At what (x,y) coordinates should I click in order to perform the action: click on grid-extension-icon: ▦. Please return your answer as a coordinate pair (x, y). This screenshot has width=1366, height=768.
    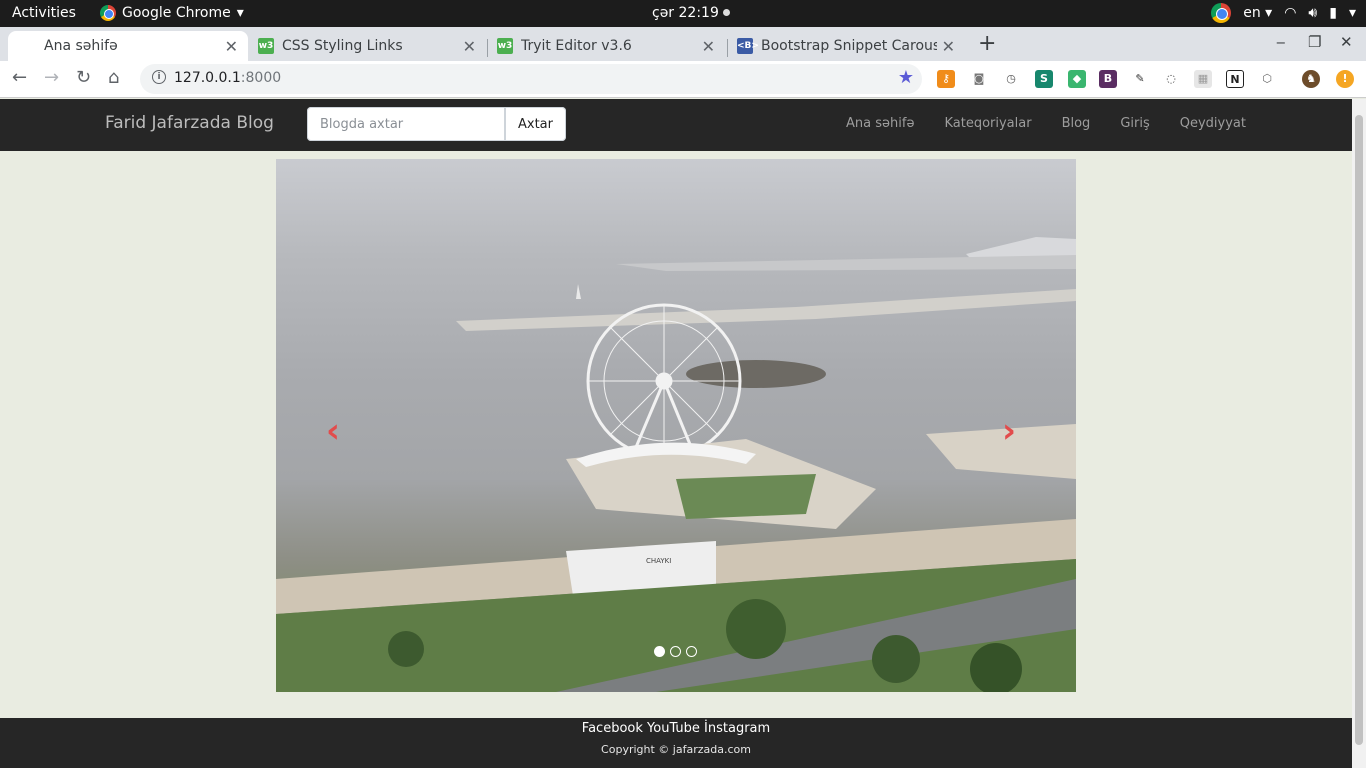
    Looking at the image, I should click on (1203, 79).